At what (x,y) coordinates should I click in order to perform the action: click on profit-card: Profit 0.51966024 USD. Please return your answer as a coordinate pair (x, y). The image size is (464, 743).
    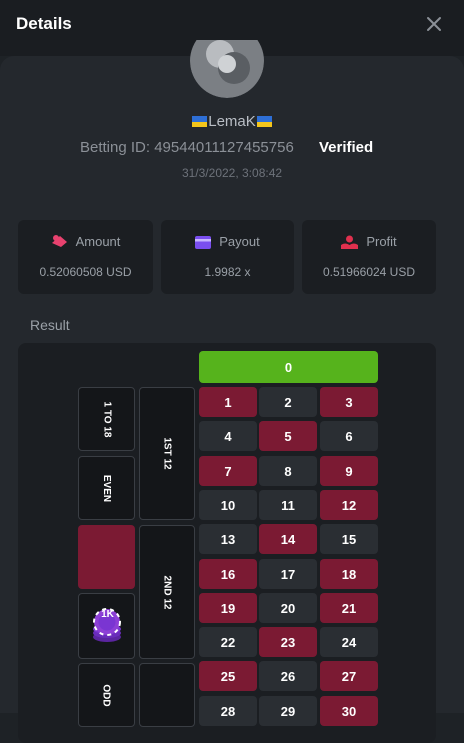
    Looking at the image, I should click on (369, 257).